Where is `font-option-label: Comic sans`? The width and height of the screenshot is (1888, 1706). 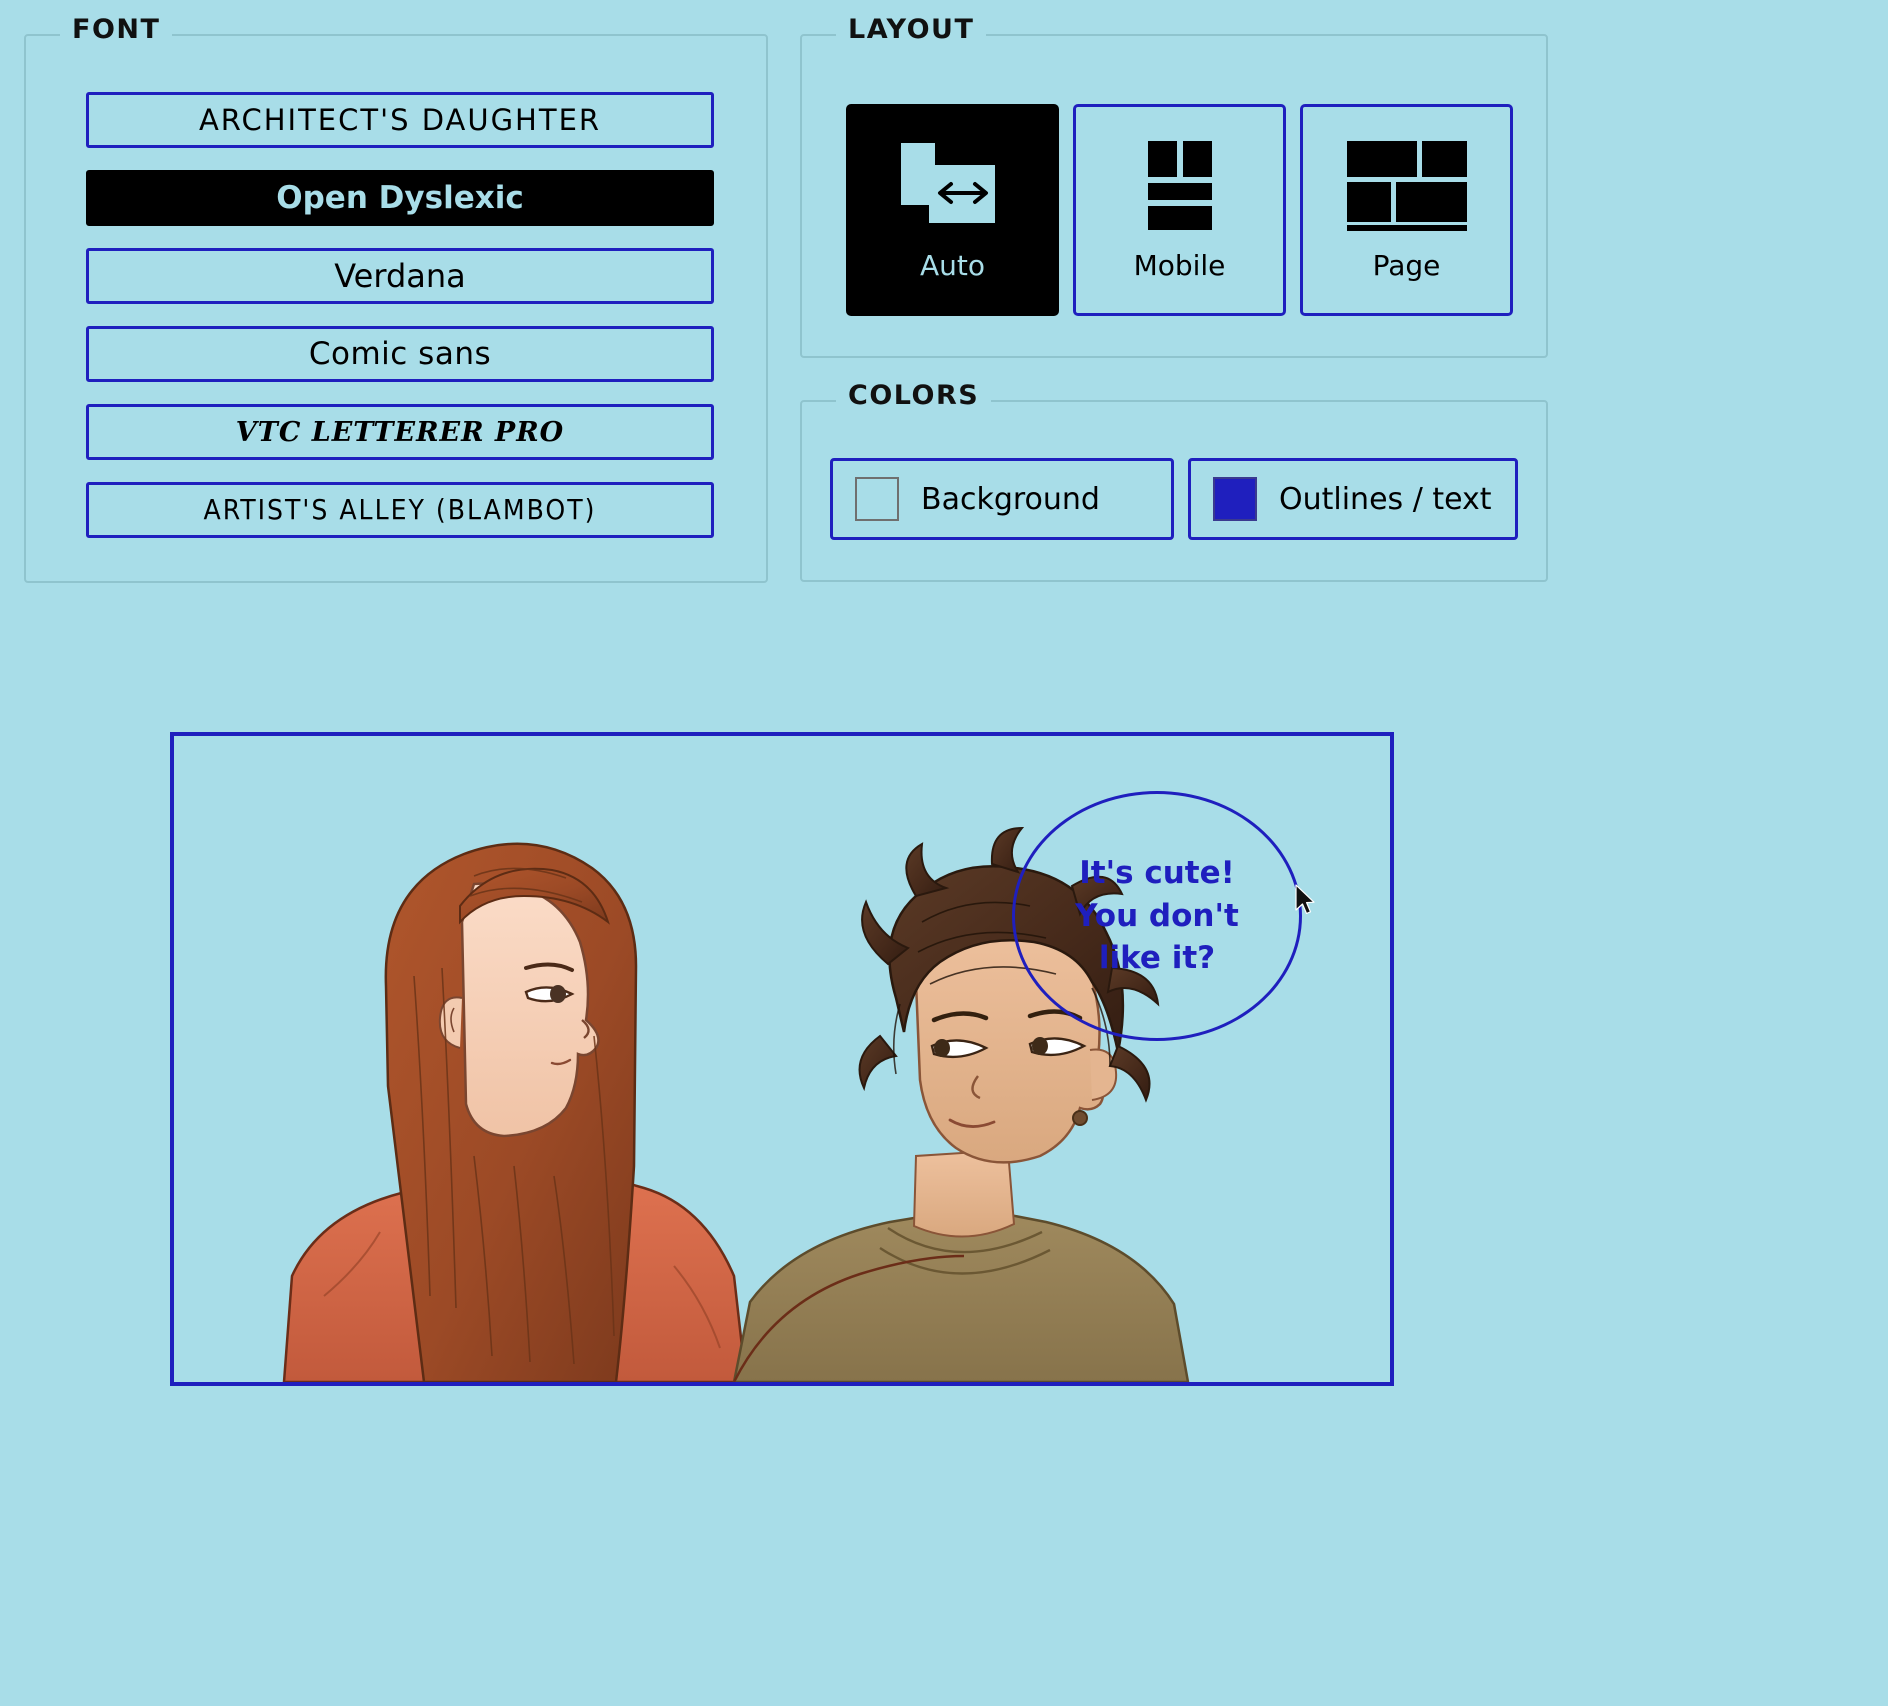 font-option-label: Comic sans is located at coordinates (400, 353).